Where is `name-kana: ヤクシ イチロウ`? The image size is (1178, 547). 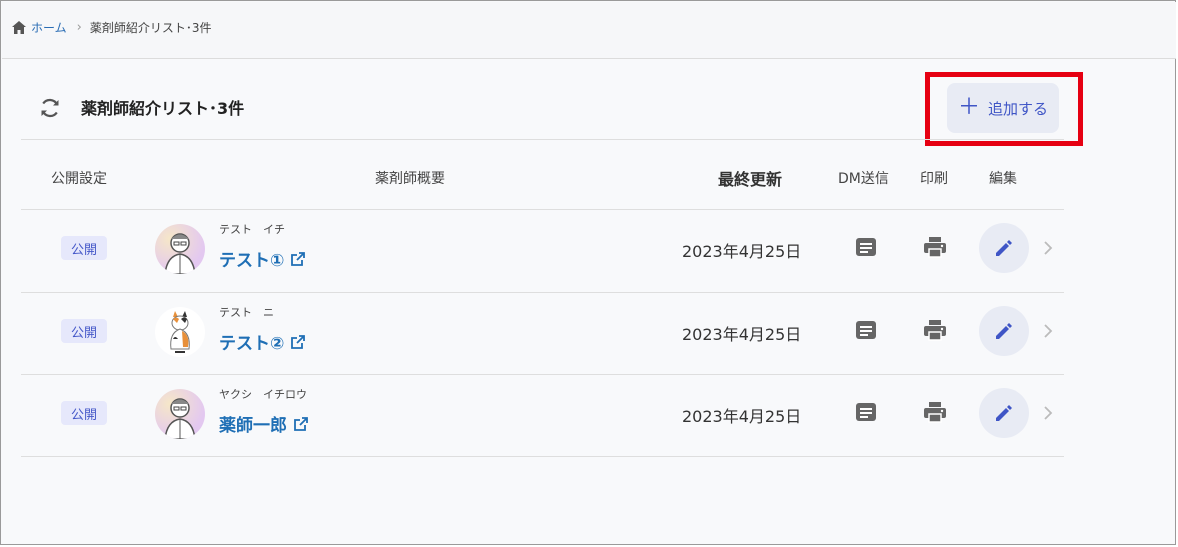
name-kana: ヤクシ イチロウ is located at coordinates (263, 394).